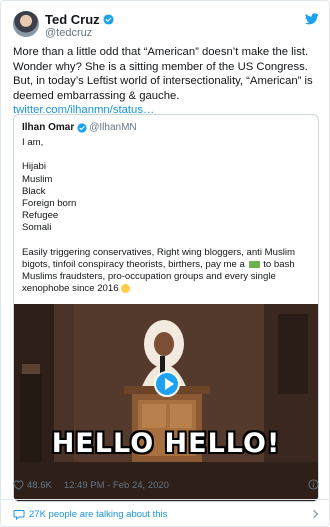 Image resolution: width=330 pixels, height=527 pixels. Describe the element at coordinates (316, 514) in the screenshot. I see `chevron-right-icon` at that location.